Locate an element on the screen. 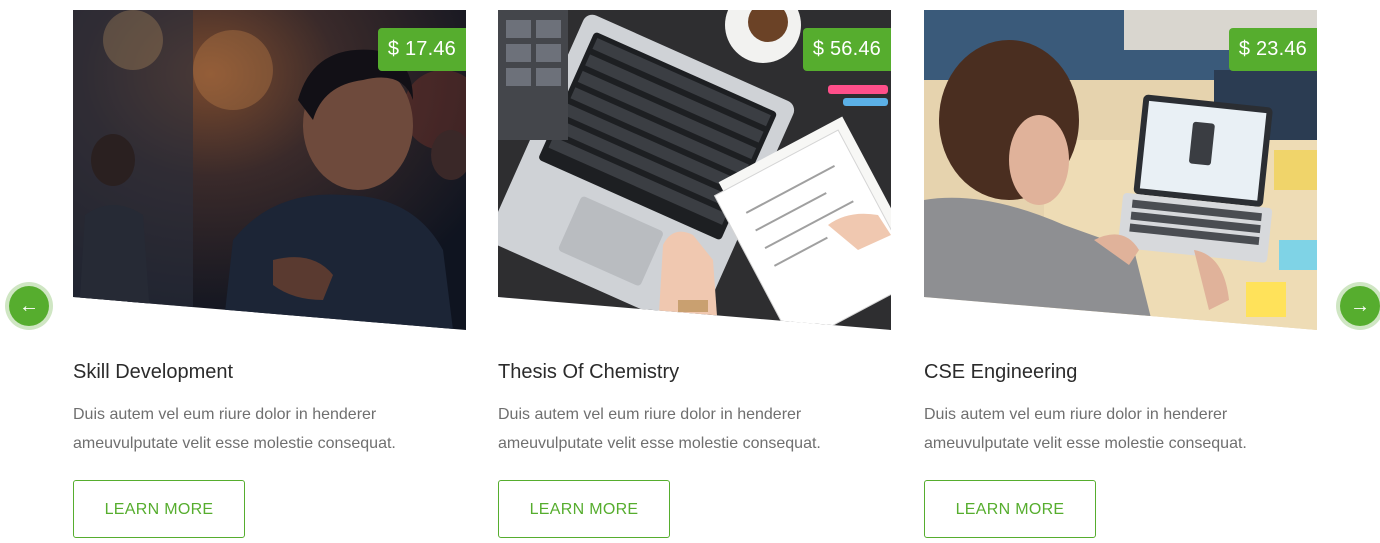 The height and width of the screenshot is (543, 1380). course-title: Thesis Of Chemistry is located at coordinates (694, 372).